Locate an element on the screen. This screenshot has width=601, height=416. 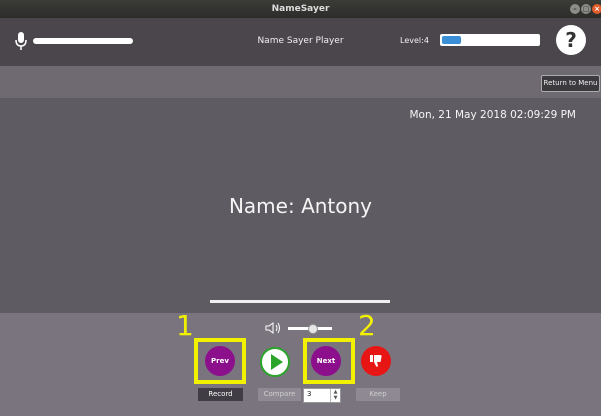
datetime-label: Mon, 21 May 2018 02:09:29 PM is located at coordinates (492, 115).